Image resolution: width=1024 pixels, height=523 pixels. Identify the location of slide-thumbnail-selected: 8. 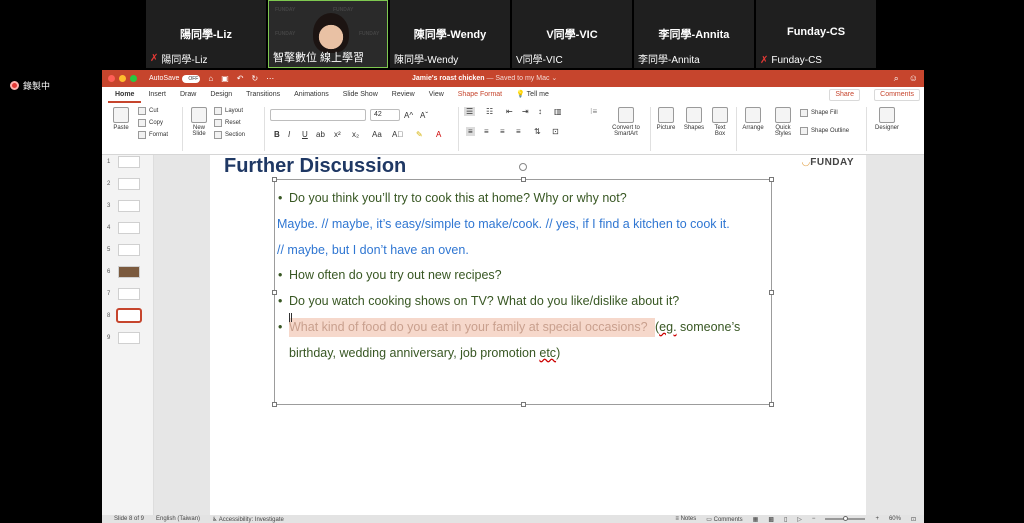
(124, 315).